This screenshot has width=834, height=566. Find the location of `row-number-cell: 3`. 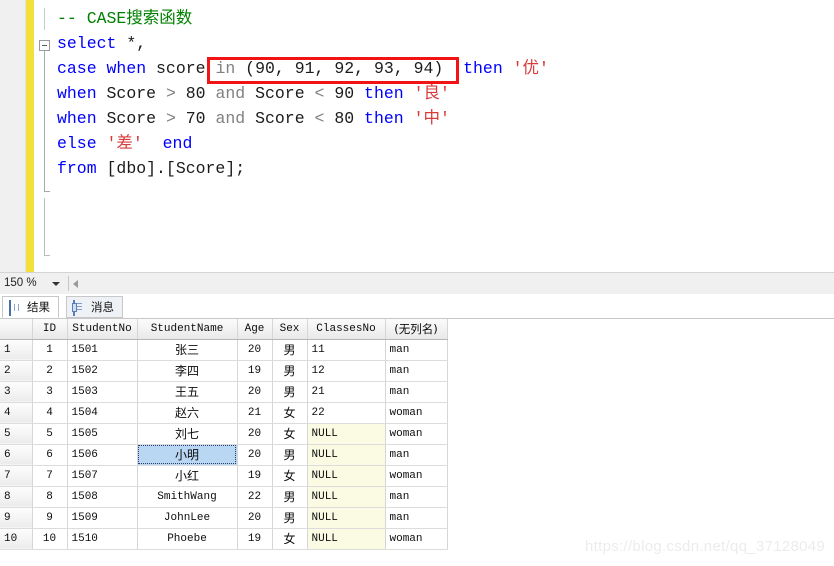

row-number-cell: 3 is located at coordinates (16, 392).